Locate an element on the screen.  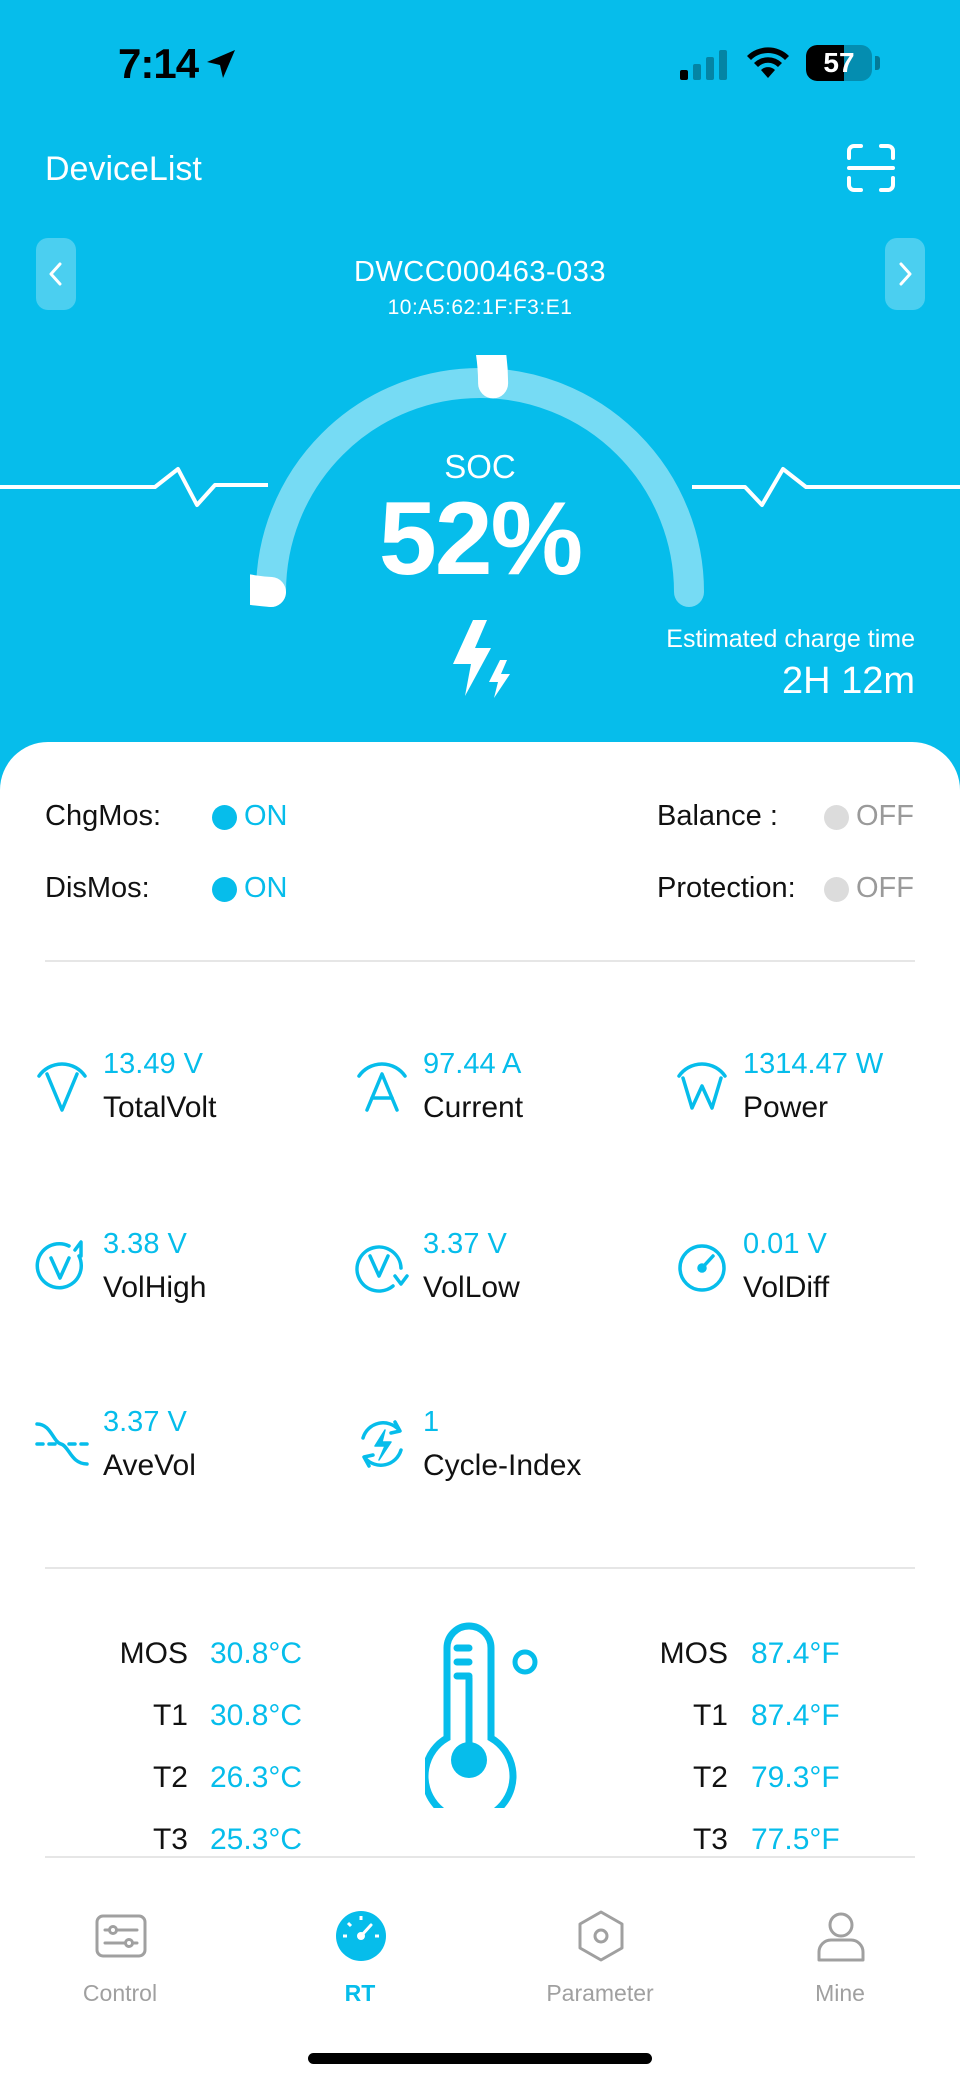
battery-body: 57 is located at coordinates (839, 63).